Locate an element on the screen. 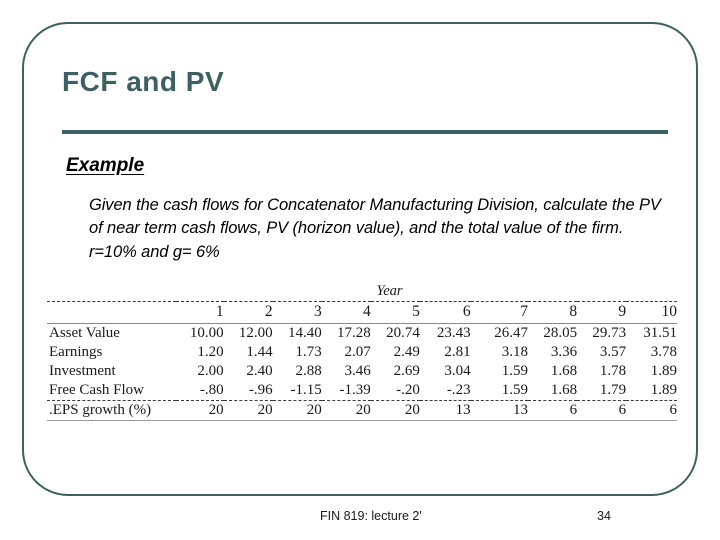 The width and height of the screenshot is (720, 540). row-label-free-cash-flow: Free Cash Flow is located at coordinates (112, 391).